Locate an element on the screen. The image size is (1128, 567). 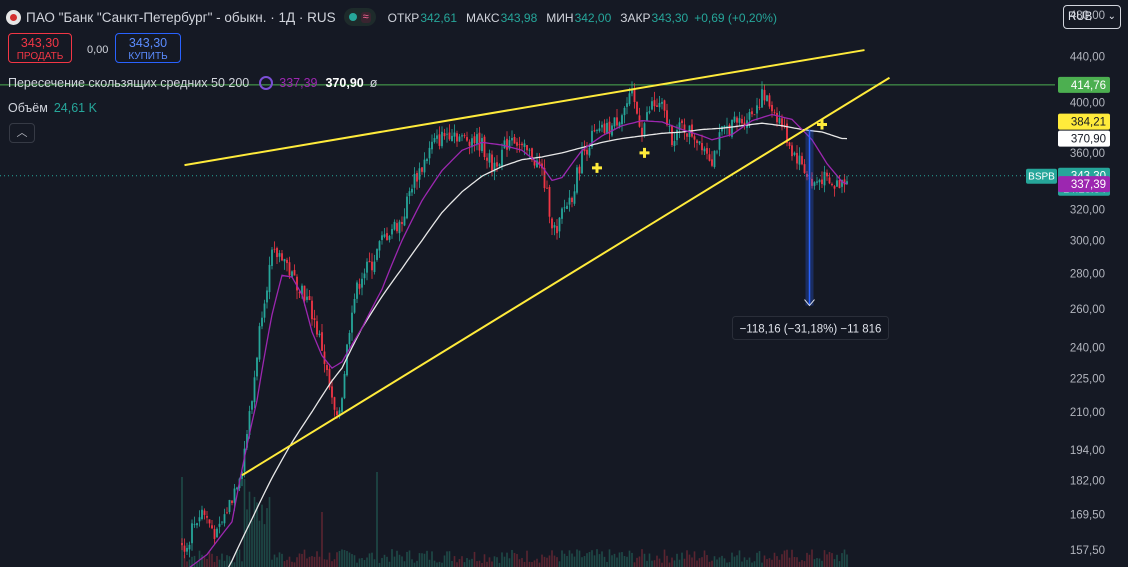
indicator-cycle-icon is located at coordinates (266, 83).